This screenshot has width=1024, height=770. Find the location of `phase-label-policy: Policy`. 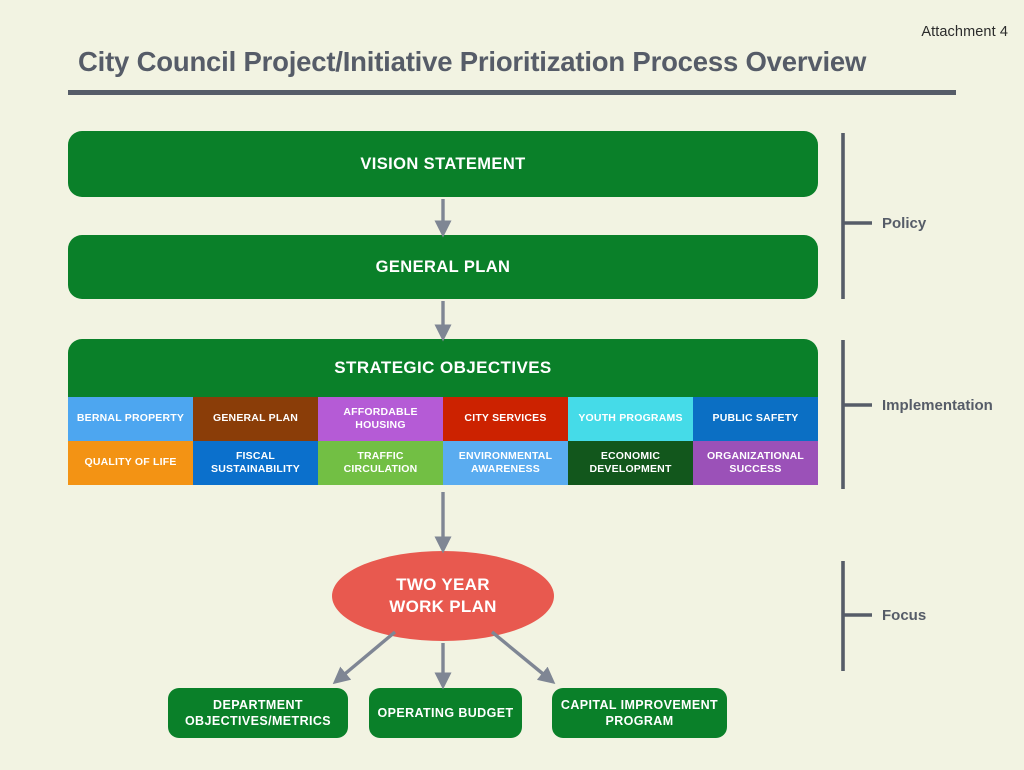

phase-label-policy: Policy is located at coordinates (904, 223).